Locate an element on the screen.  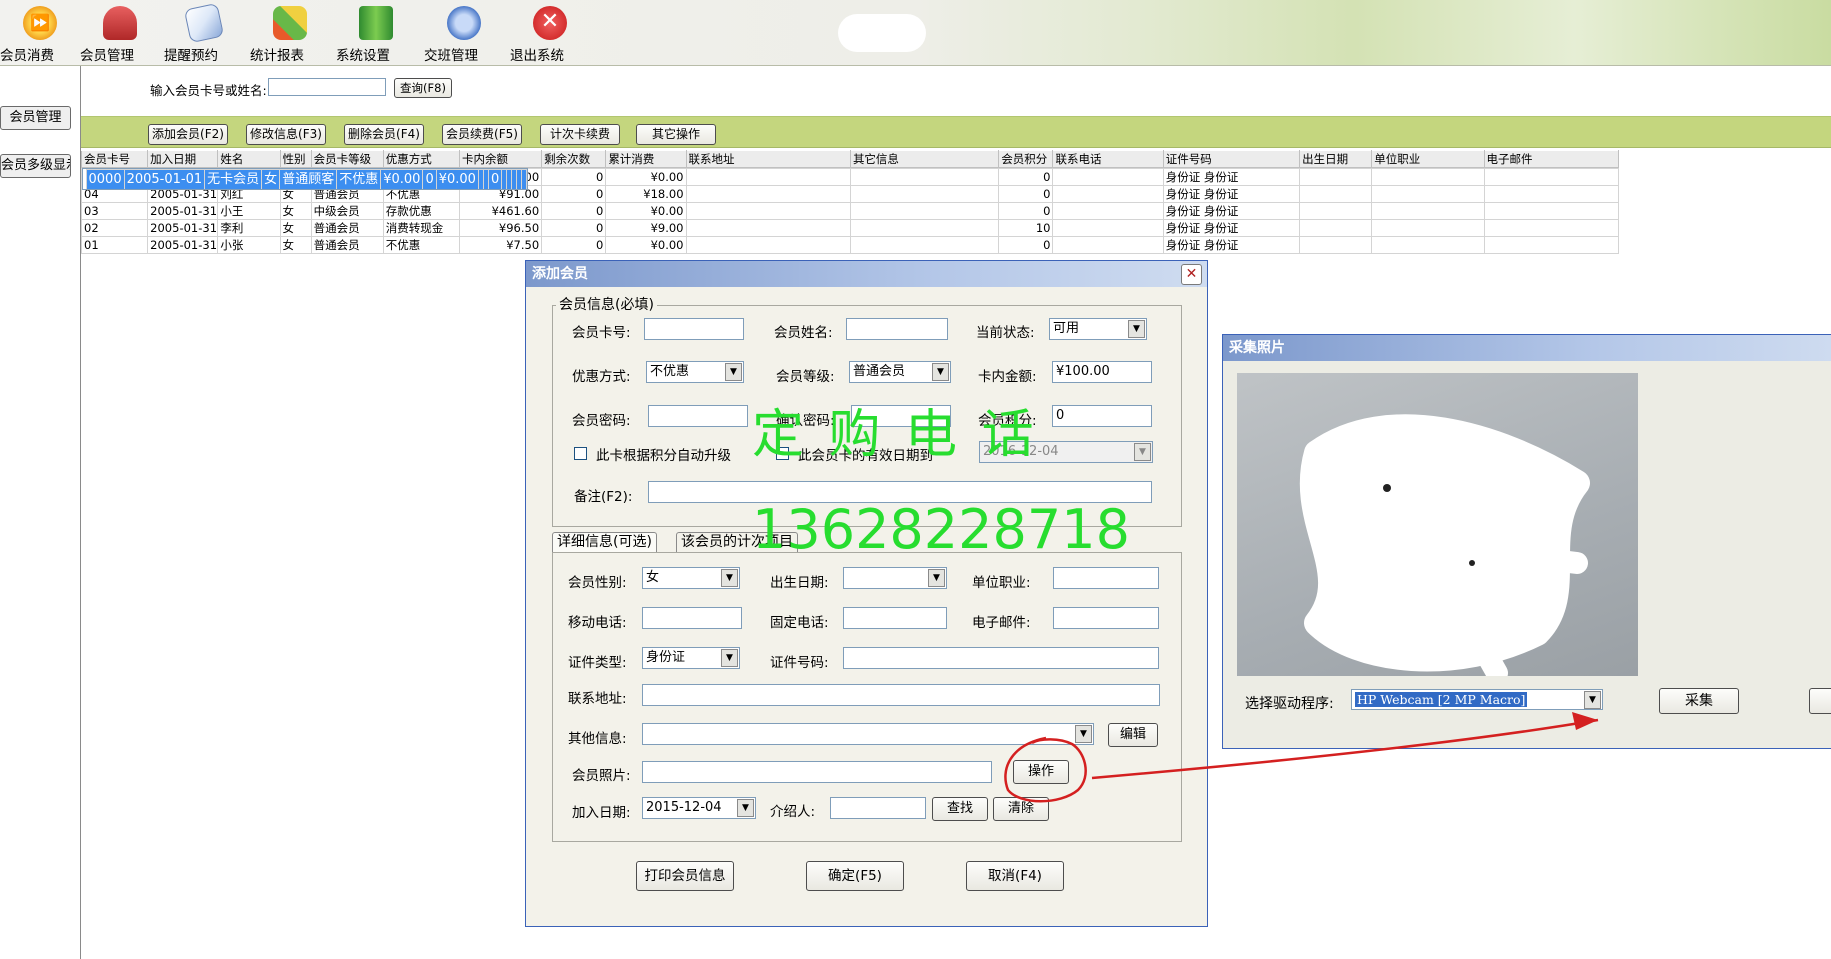
capture-button: 采集 is located at coordinates (1699, 701).